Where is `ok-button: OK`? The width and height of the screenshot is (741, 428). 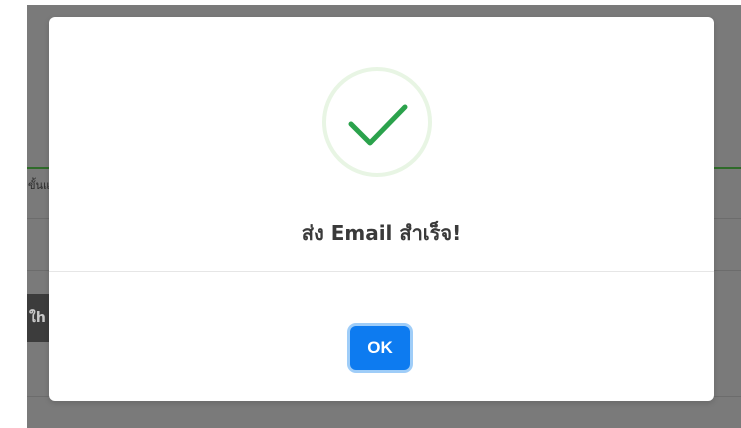
ok-button: OK is located at coordinates (380, 348).